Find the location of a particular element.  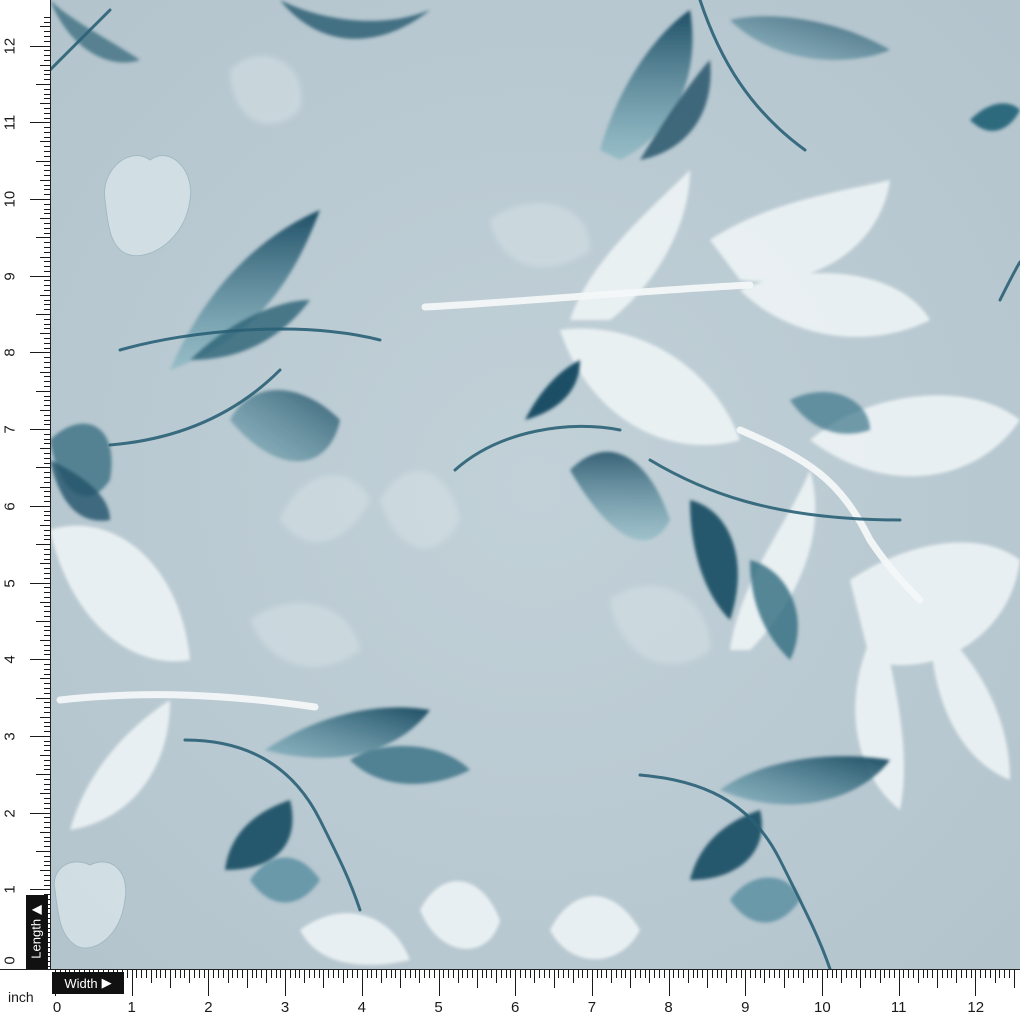

length-number: 10 is located at coordinates (10, 199).